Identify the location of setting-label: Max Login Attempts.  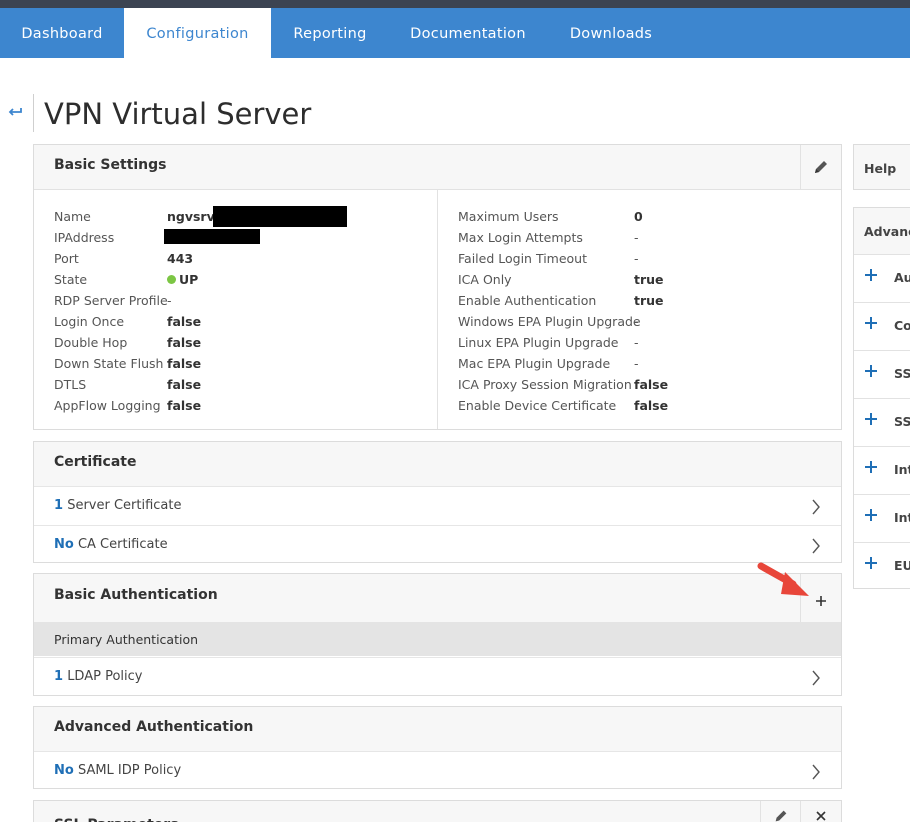
(520, 237).